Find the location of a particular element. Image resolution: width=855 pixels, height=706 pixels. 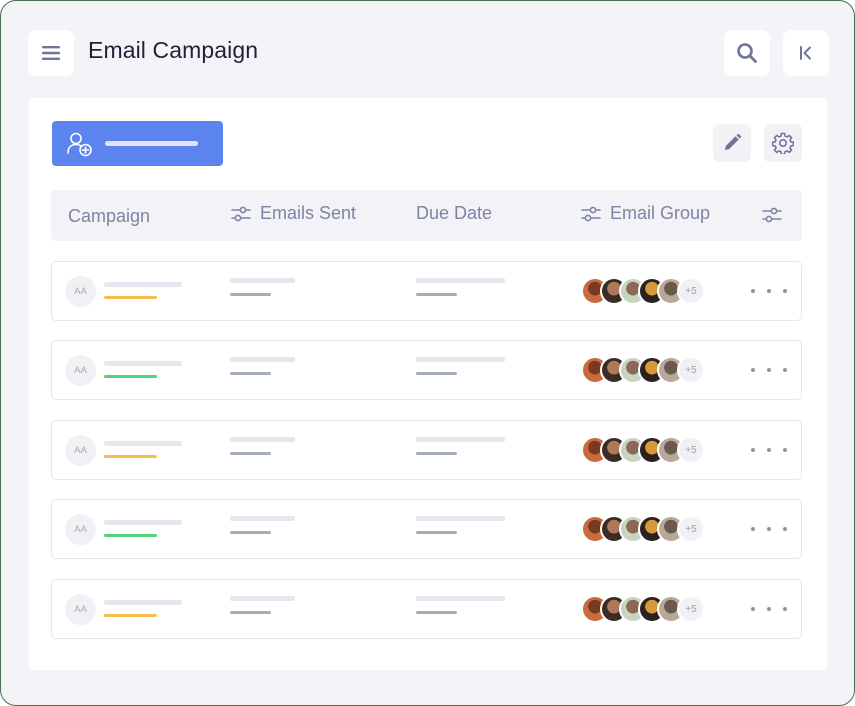

edit-button is located at coordinates (732, 143).